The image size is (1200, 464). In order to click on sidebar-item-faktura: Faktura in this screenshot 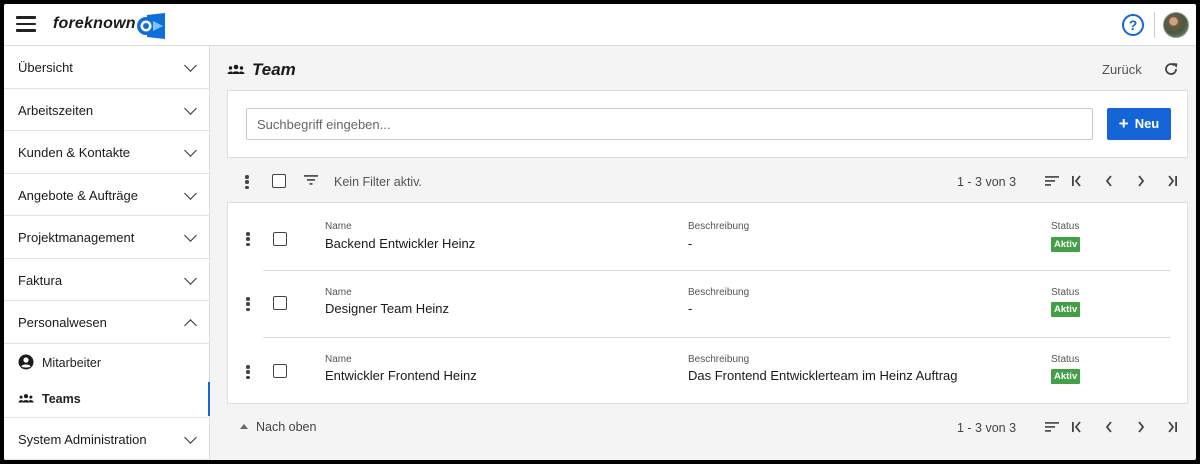, I will do `click(106, 280)`.